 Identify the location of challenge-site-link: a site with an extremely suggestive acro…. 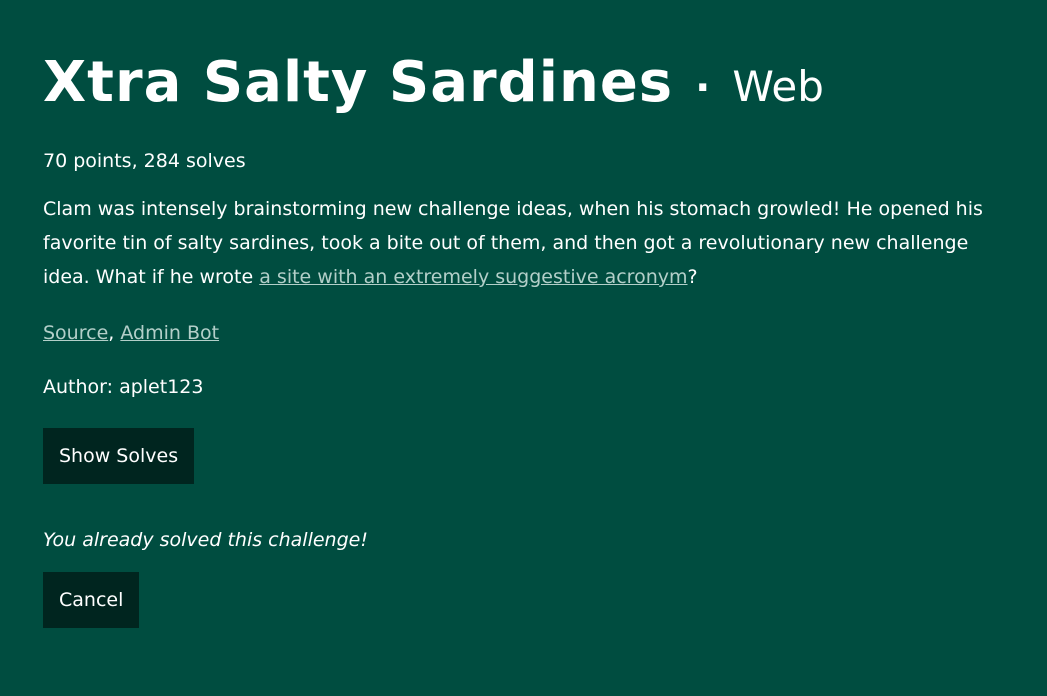
(473, 277).